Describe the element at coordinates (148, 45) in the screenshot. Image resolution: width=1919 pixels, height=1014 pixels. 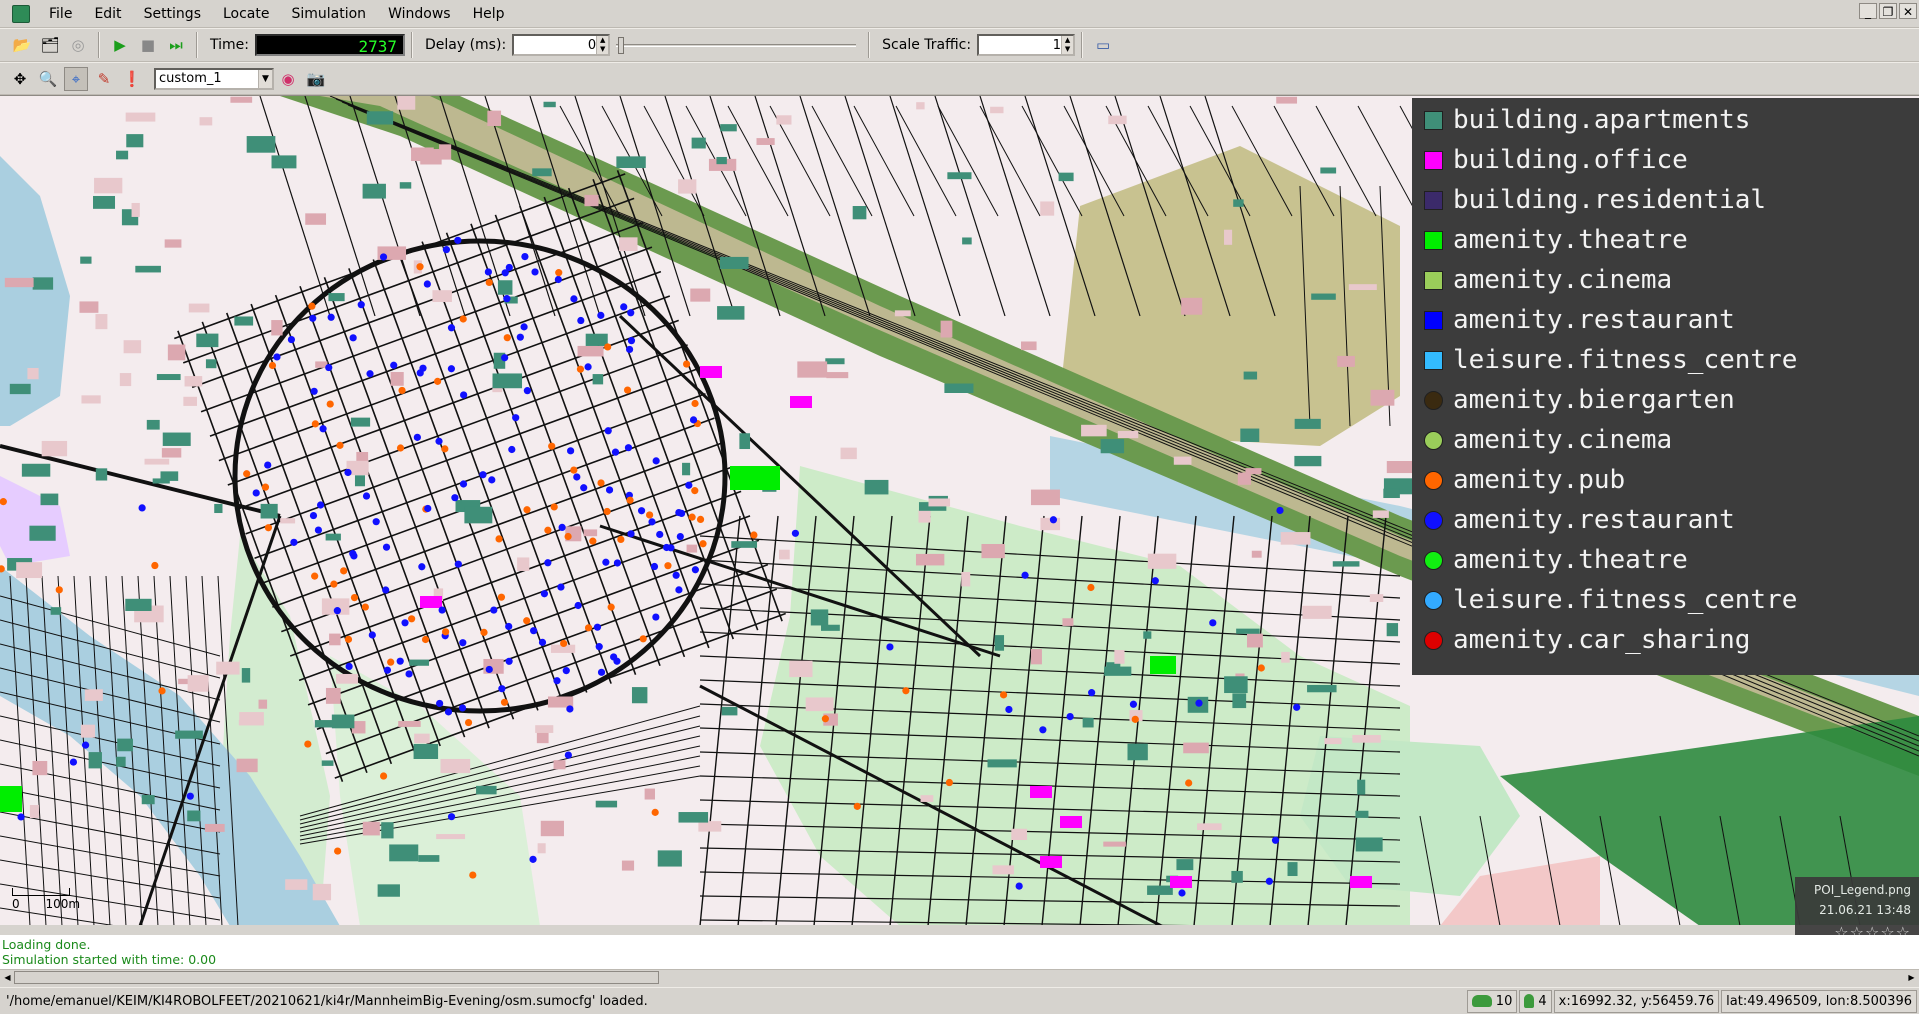
I see `stop-icon: ■` at that location.